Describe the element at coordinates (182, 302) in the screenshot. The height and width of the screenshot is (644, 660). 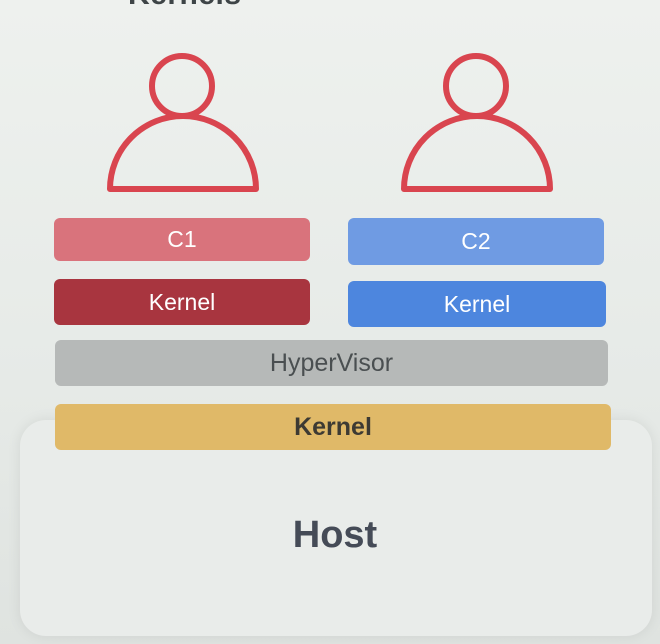
I see `guest-kernel-c1-block: Kernel` at that location.